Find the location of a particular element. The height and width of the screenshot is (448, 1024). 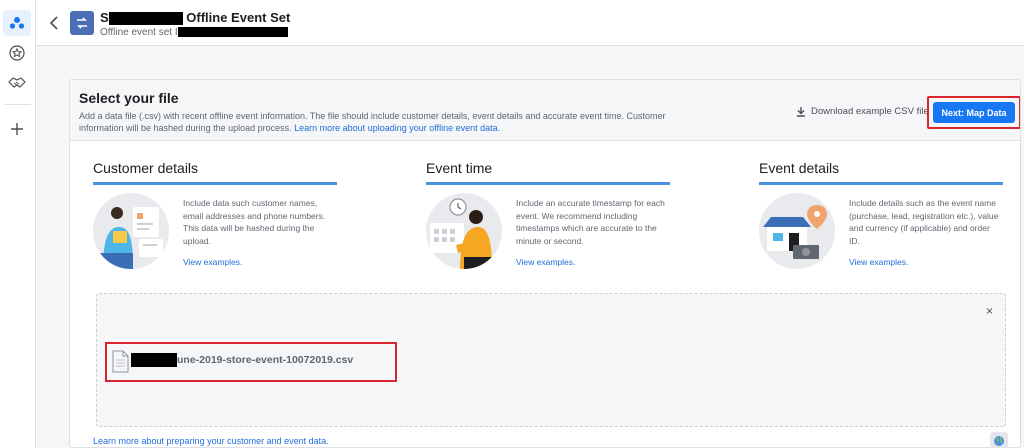

download-link-label: Download example CSV file is located at coordinates (870, 111).